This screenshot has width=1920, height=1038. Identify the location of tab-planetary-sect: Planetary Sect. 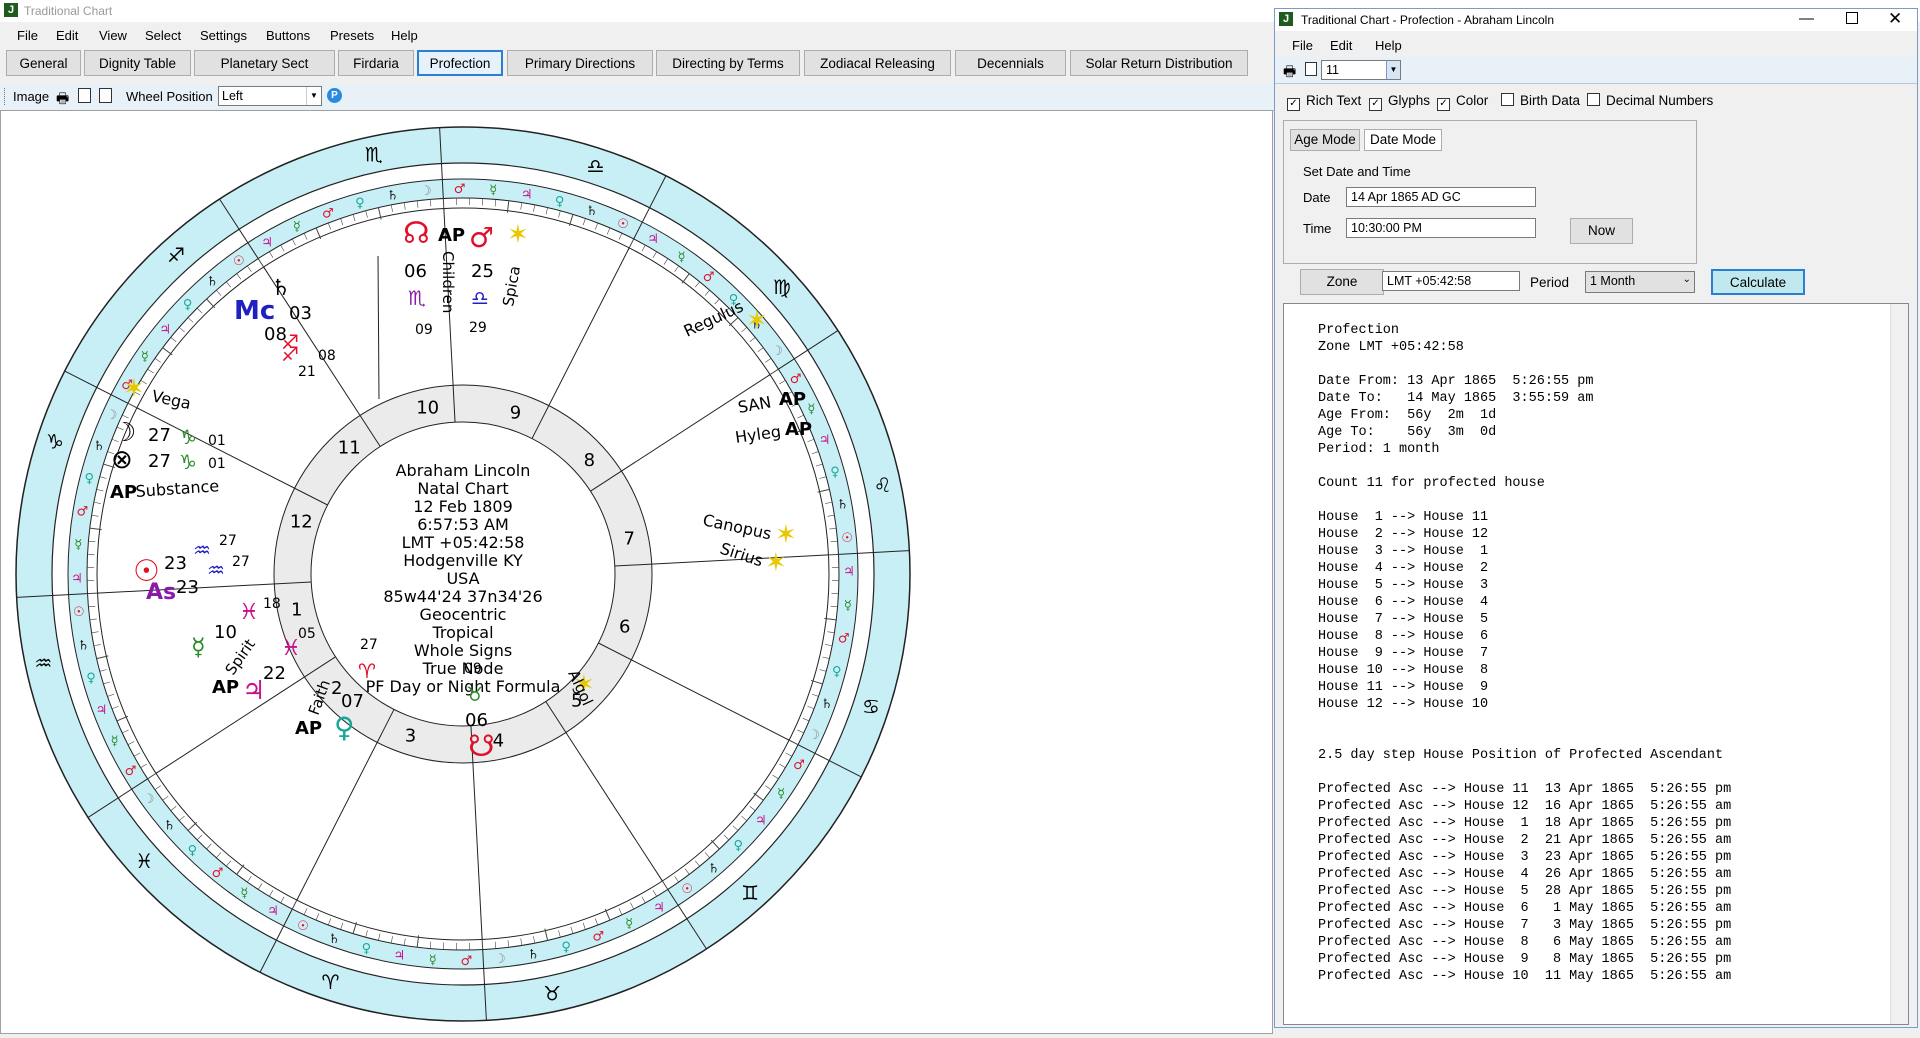
(264, 63).